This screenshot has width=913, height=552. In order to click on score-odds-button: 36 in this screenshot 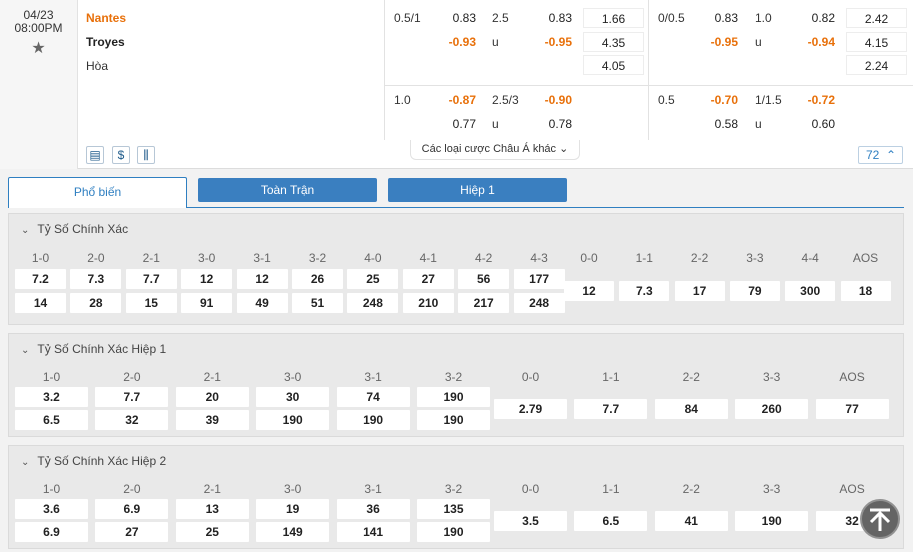, I will do `click(373, 509)`.